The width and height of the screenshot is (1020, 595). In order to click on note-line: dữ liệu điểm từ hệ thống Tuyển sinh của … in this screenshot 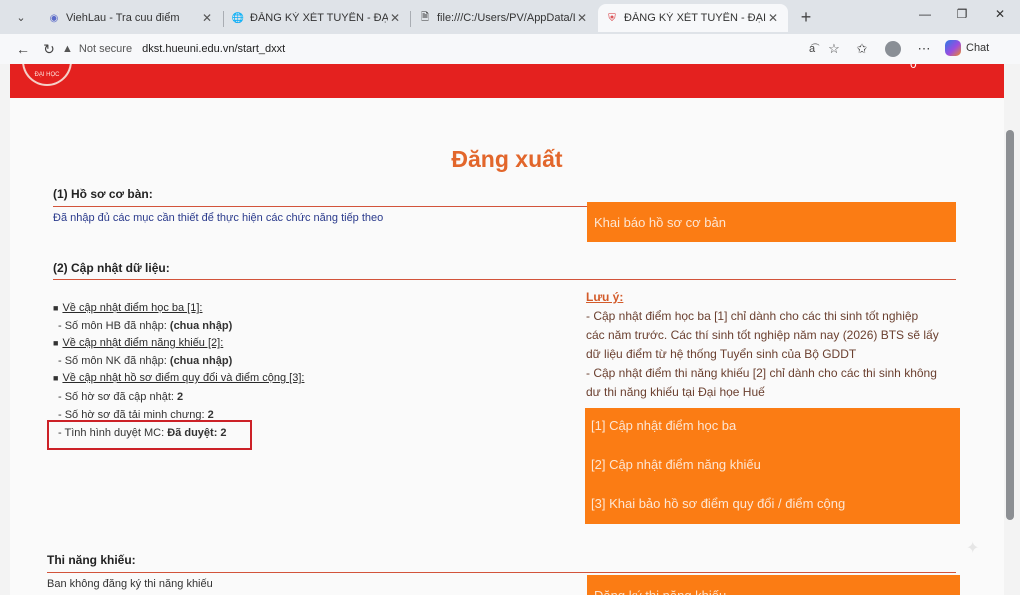, I will do `click(721, 354)`.